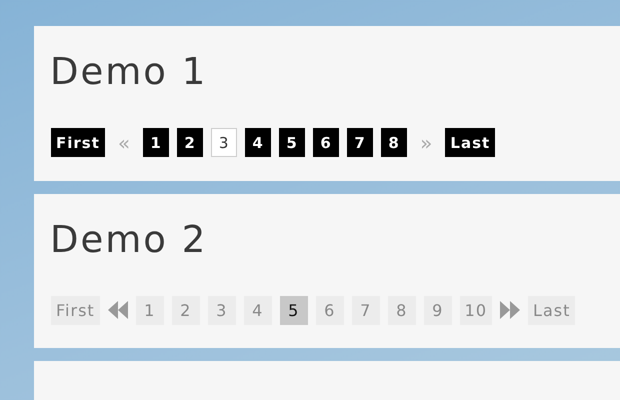 The image size is (620, 400). What do you see at coordinates (476, 310) in the screenshot?
I see `page-button: 10` at bounding box center [476, 310].